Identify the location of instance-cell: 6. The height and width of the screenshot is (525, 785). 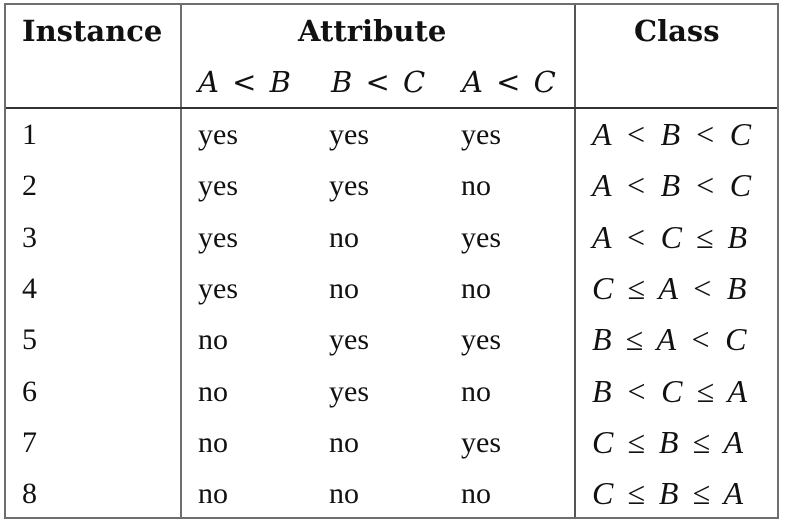
(29, 391).